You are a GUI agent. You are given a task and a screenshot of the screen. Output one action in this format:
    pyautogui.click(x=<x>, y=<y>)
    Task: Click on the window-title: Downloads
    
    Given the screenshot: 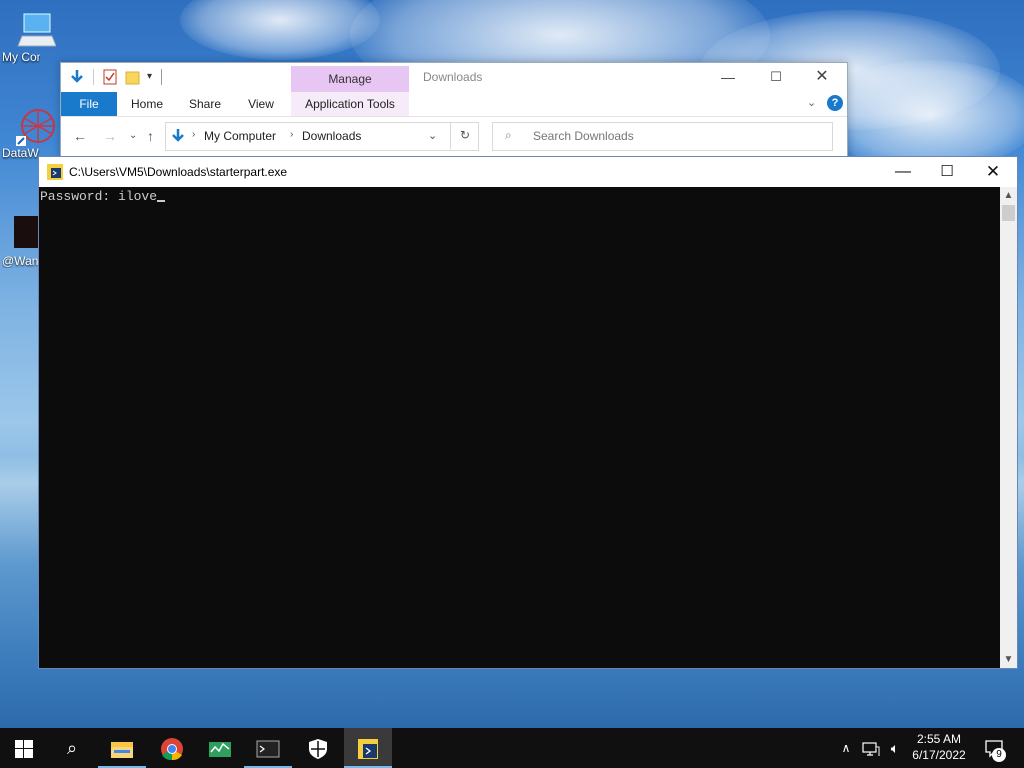 What is the action you would take?
    pyautogui.click(x=453, y=77)
    